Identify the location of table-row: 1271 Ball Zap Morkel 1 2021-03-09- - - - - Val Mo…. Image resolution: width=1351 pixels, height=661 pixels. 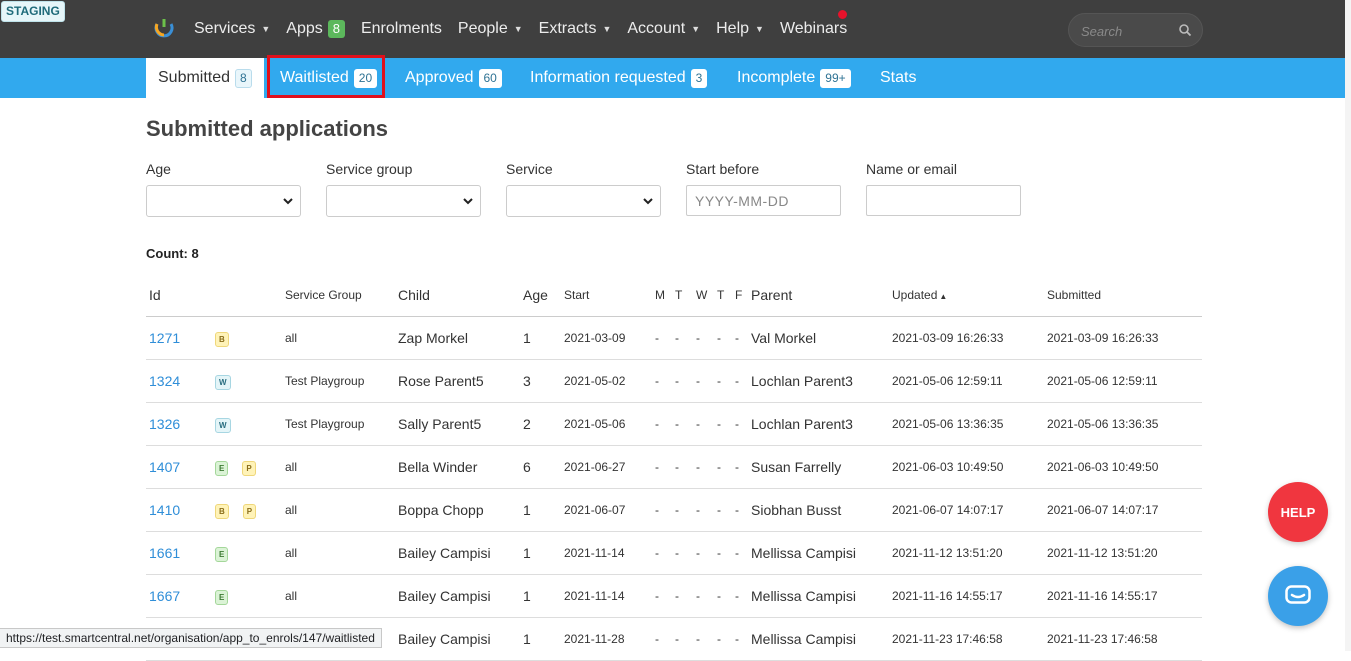
(674, 338).